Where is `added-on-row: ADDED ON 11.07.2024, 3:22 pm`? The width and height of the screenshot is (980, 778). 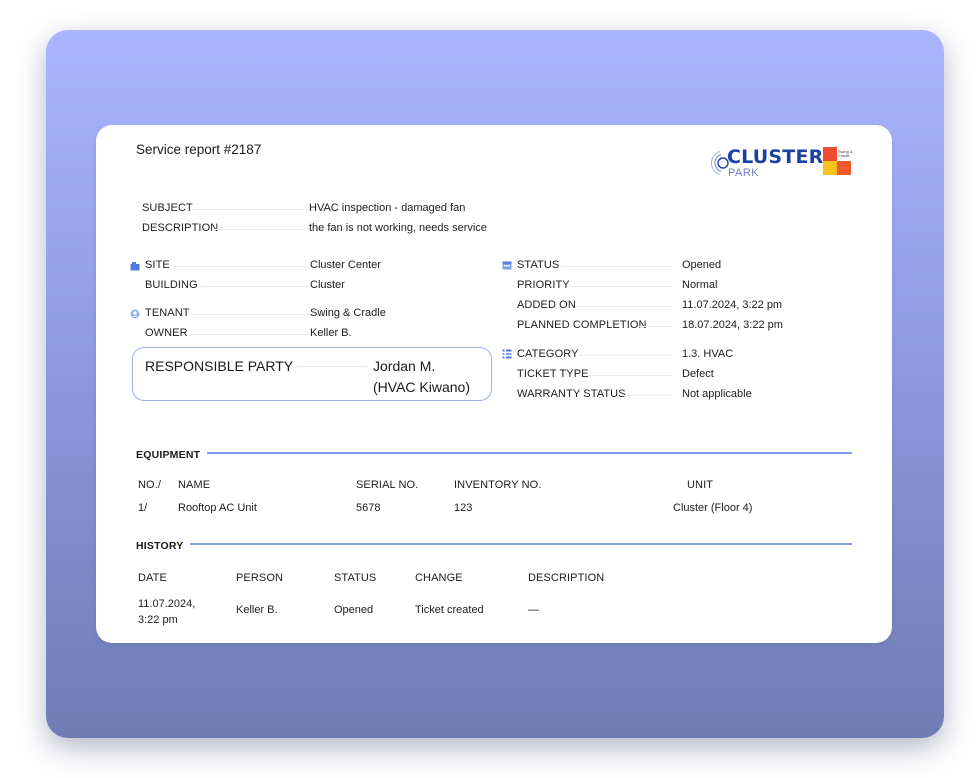
added-on-row: ADDED ON 11.07.2024, 3:22 pm is located at coordinates (697, 307).